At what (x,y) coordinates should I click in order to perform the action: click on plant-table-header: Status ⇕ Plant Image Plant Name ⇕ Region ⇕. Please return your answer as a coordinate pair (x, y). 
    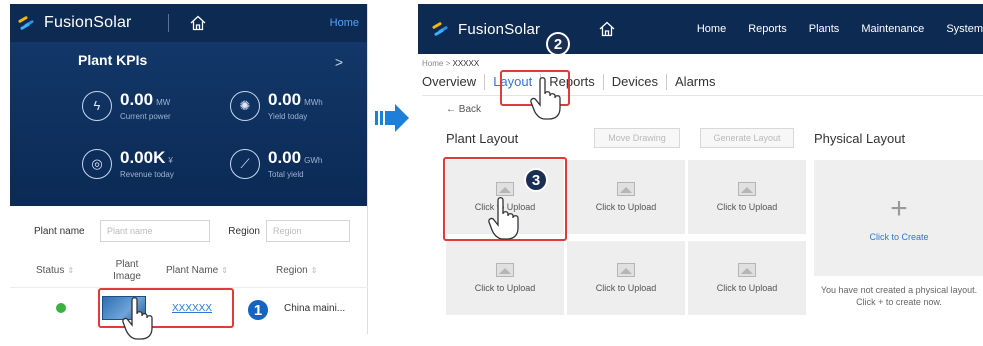
    Looking at the image, I should click on (189, 271).